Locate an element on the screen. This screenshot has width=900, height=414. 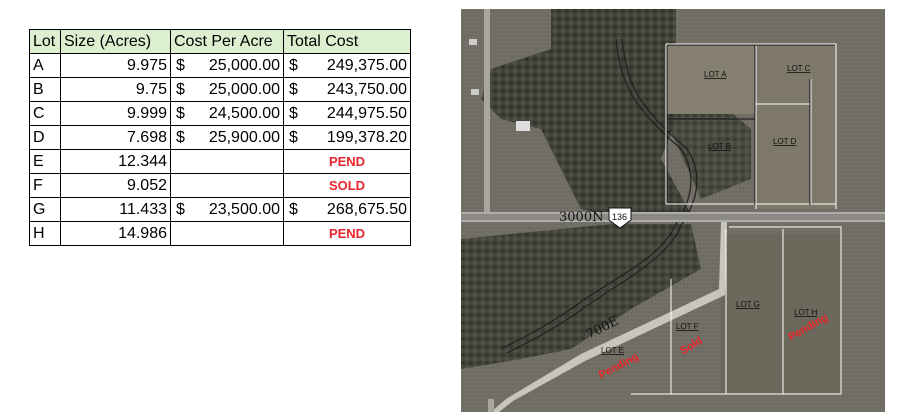
cell-total-cost: $199,378.20 is located at coordinates (347, 137).